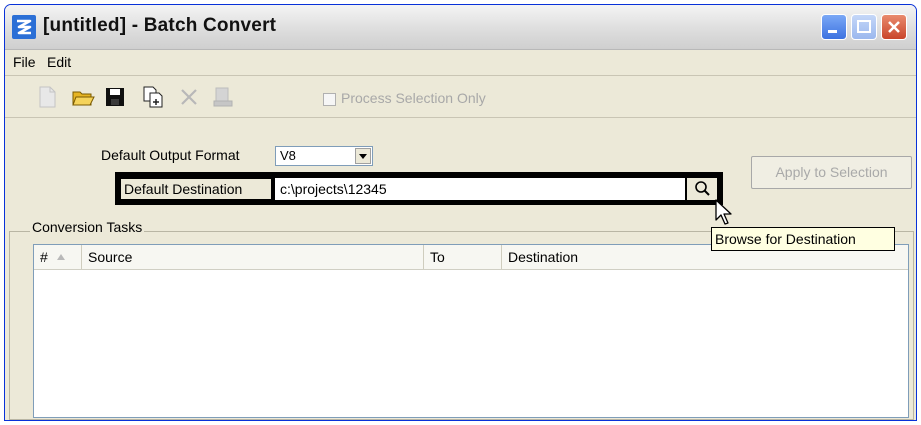 This screenshot has width=921, height=425. What do you see at coordinates (59, 62) in the screenshot?
I see `menu-edit: Edit` at bounding box center [59, 62].